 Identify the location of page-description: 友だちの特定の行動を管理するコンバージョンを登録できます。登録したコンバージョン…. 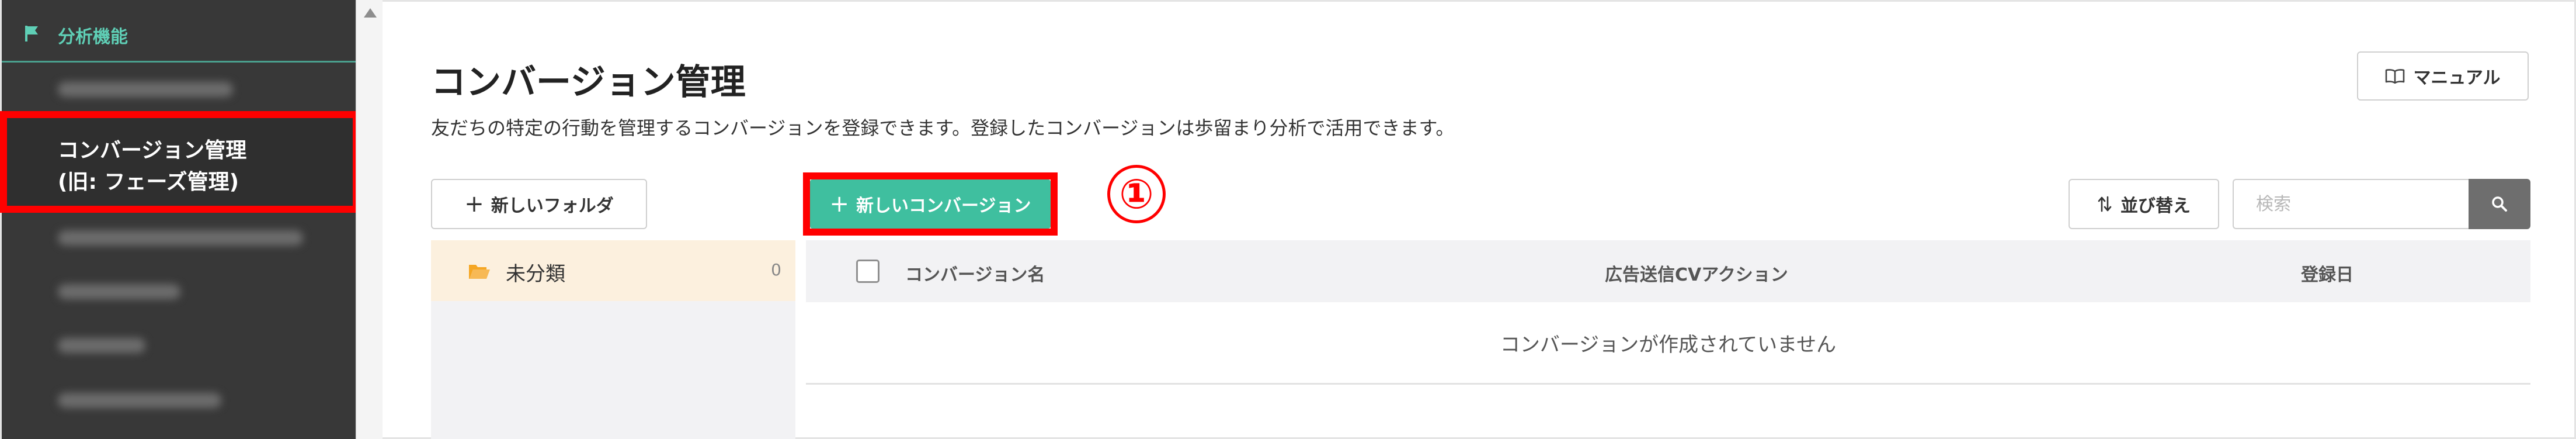
(943, 128).